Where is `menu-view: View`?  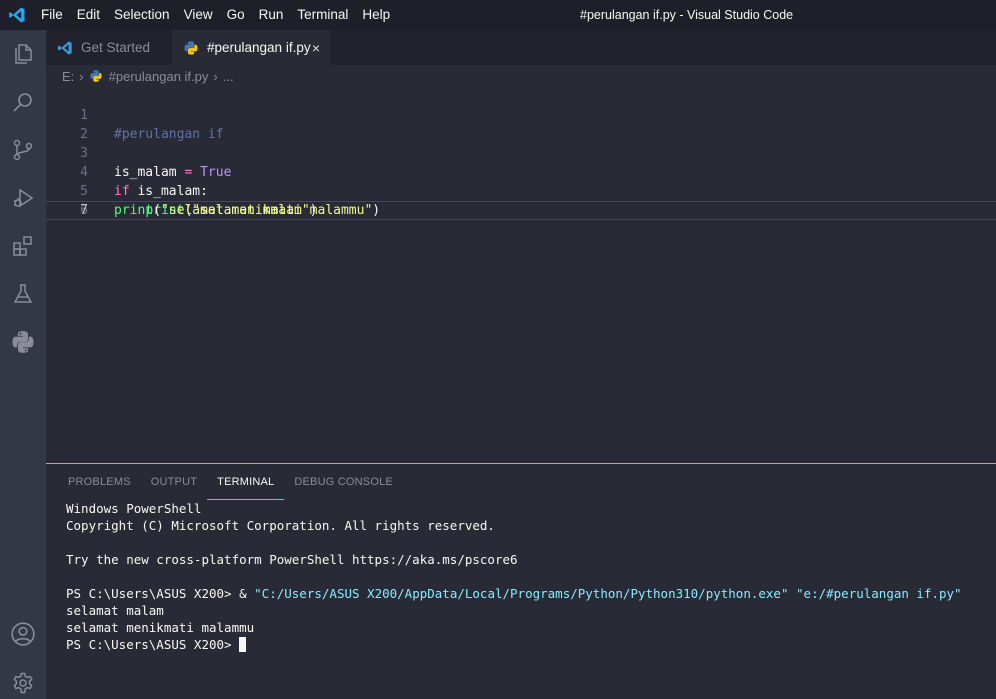 menu-view: View is located at coordinates (198, 15).